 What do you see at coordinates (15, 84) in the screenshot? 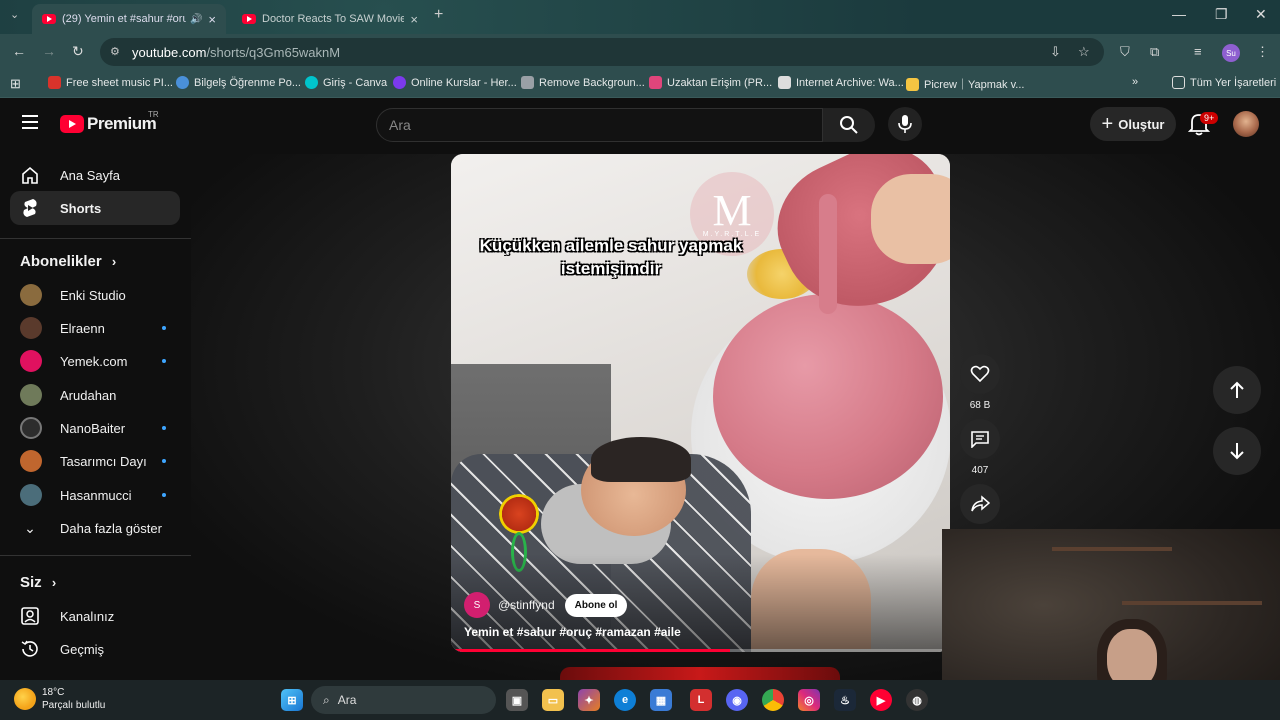
I see `apps-grid-icon: ⊞` at bounding box center [15, 84].